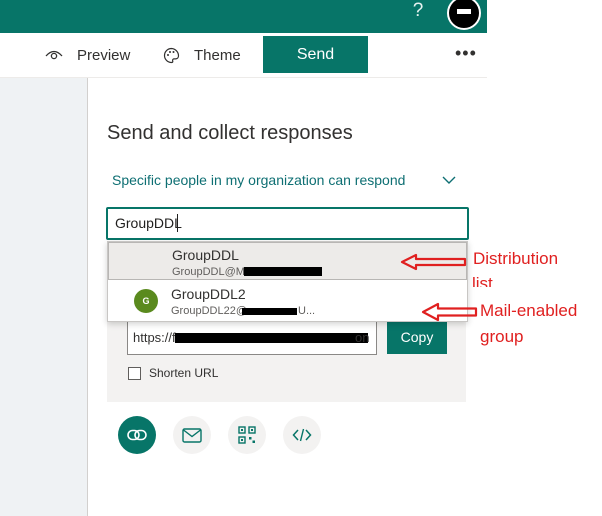 Image resolution: width=602 pixels, height=516 pixels. What do you see at coordinates (148, 223) in the screenshot?
I see `people-search-value: GroupDDL` at bounding box center [148, 223].